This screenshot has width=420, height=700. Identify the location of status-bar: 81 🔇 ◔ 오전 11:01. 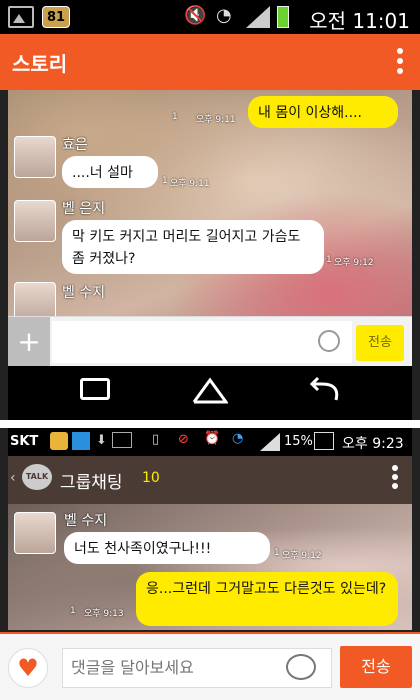
(210, 17).